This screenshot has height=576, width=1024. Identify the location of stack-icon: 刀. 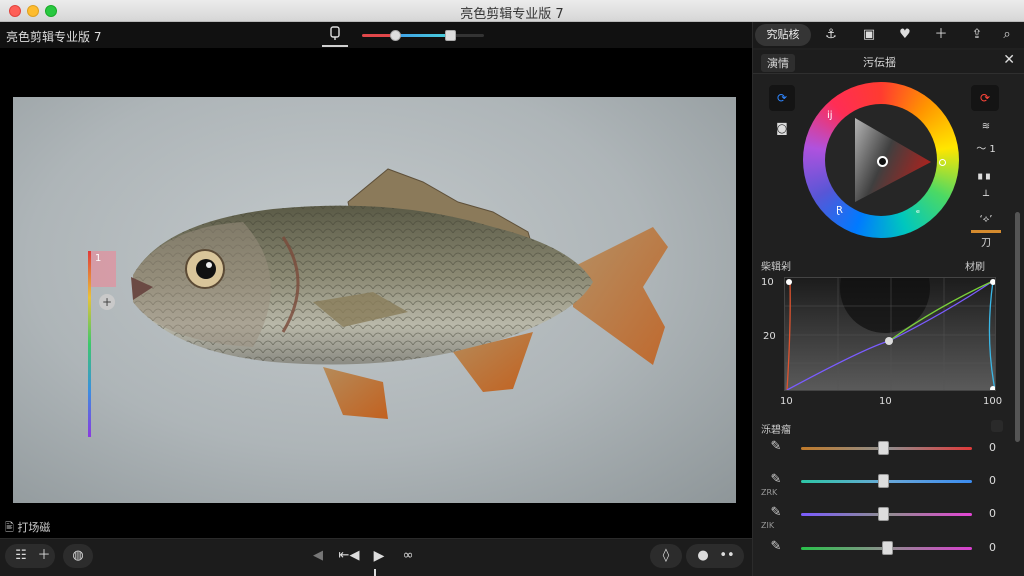
(986, 244).